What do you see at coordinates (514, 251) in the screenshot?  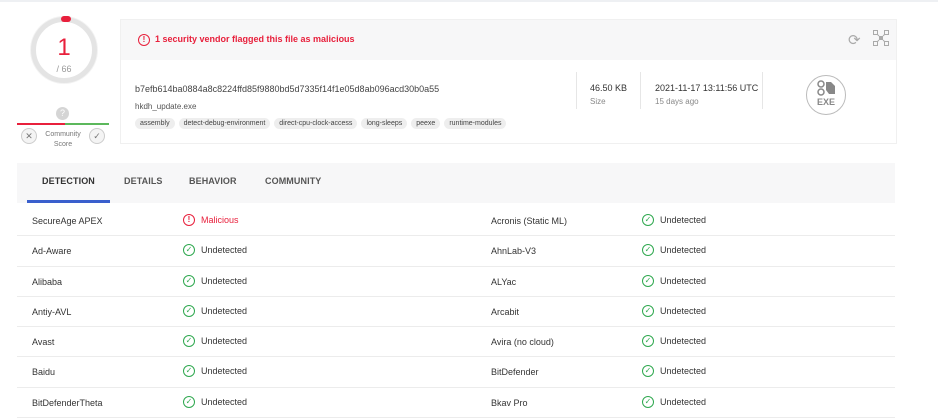 I see `vendor-name: AhnLab-V3` at bounding box center [514, 251].